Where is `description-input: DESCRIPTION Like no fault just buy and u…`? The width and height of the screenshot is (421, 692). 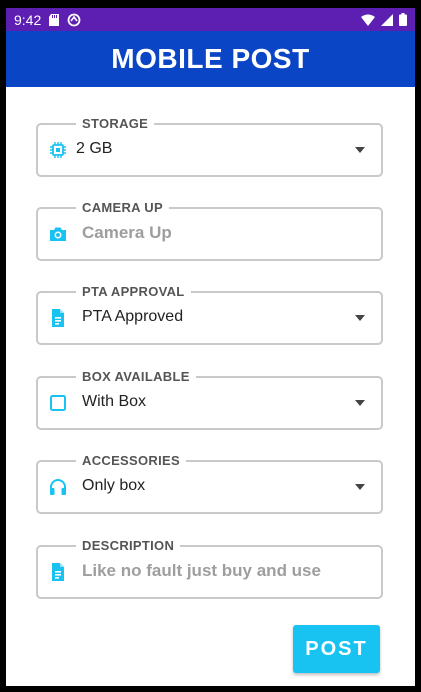
description-input: DESCRIPTION Like no fault just buy and u… is located at coordinates (209, 568).